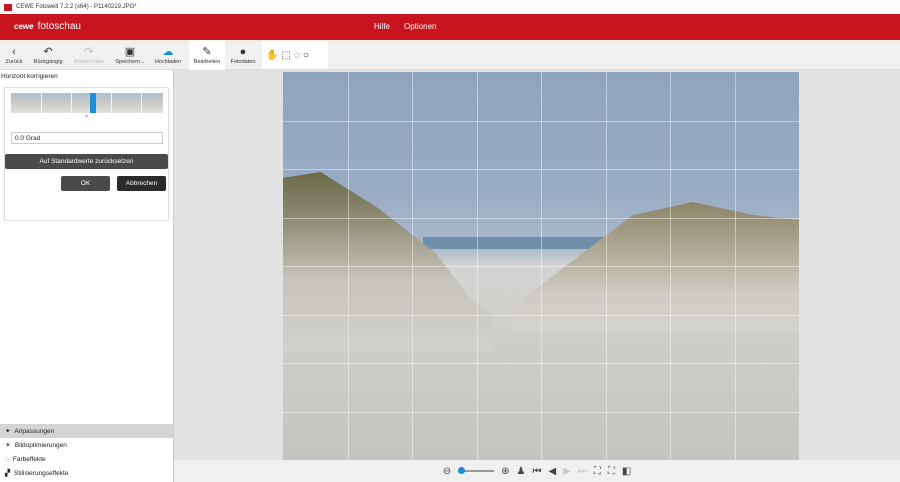 The height and width of the screenshot is (482, 900). Describe the element at coordinates (86, 445) in the screenshot. I see `category-bildoptimierungen: ☀ Bildoptimierungen` at that location.